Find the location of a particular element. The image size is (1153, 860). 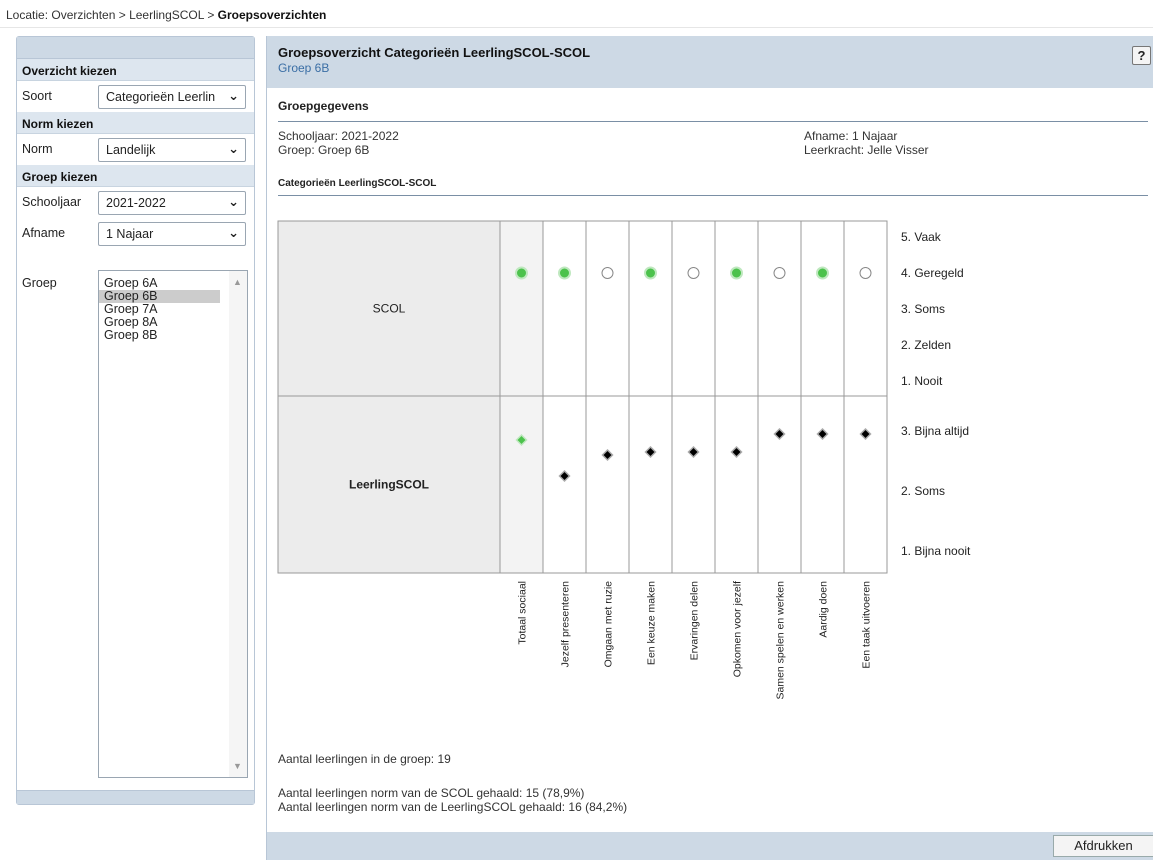

schooljaar-row: Schooljaar 2021-2022 ⌄ is located at coordinates (135, 202).